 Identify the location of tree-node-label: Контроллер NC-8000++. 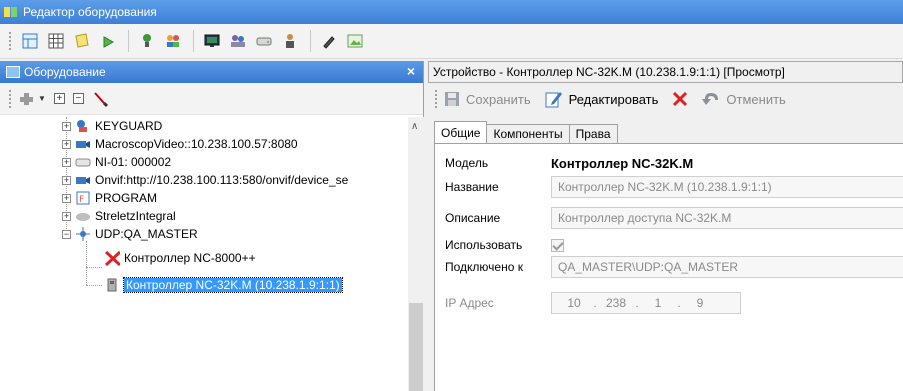
(190, 258).